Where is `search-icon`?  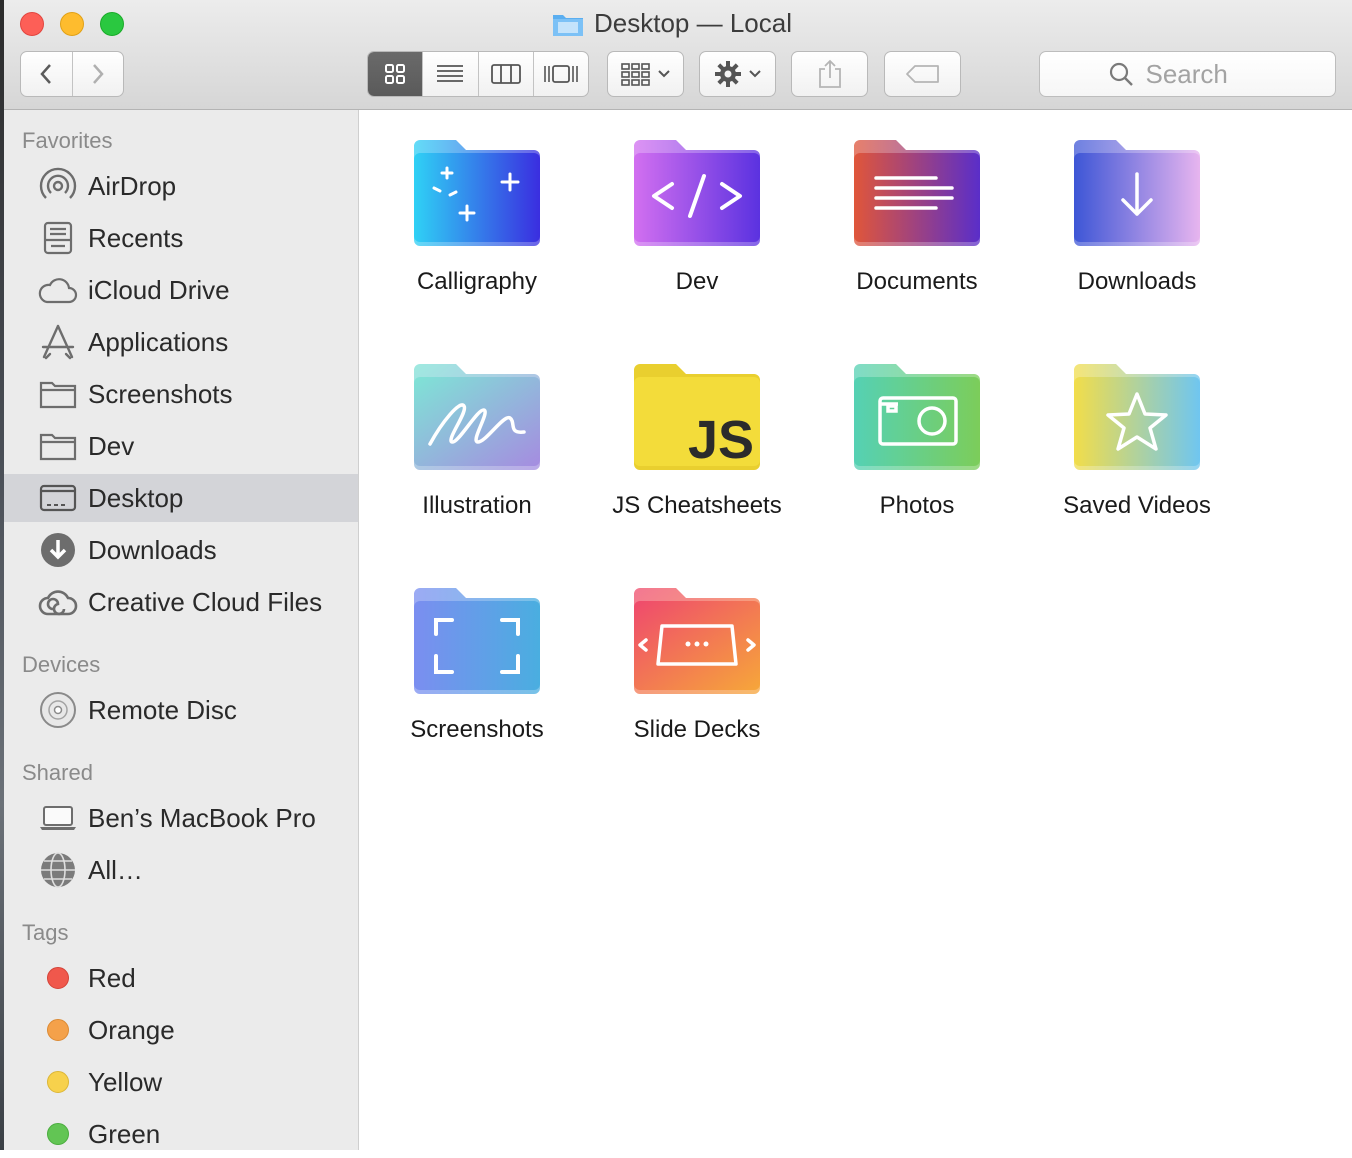
search-icon is located at coordinates (1121, 74).